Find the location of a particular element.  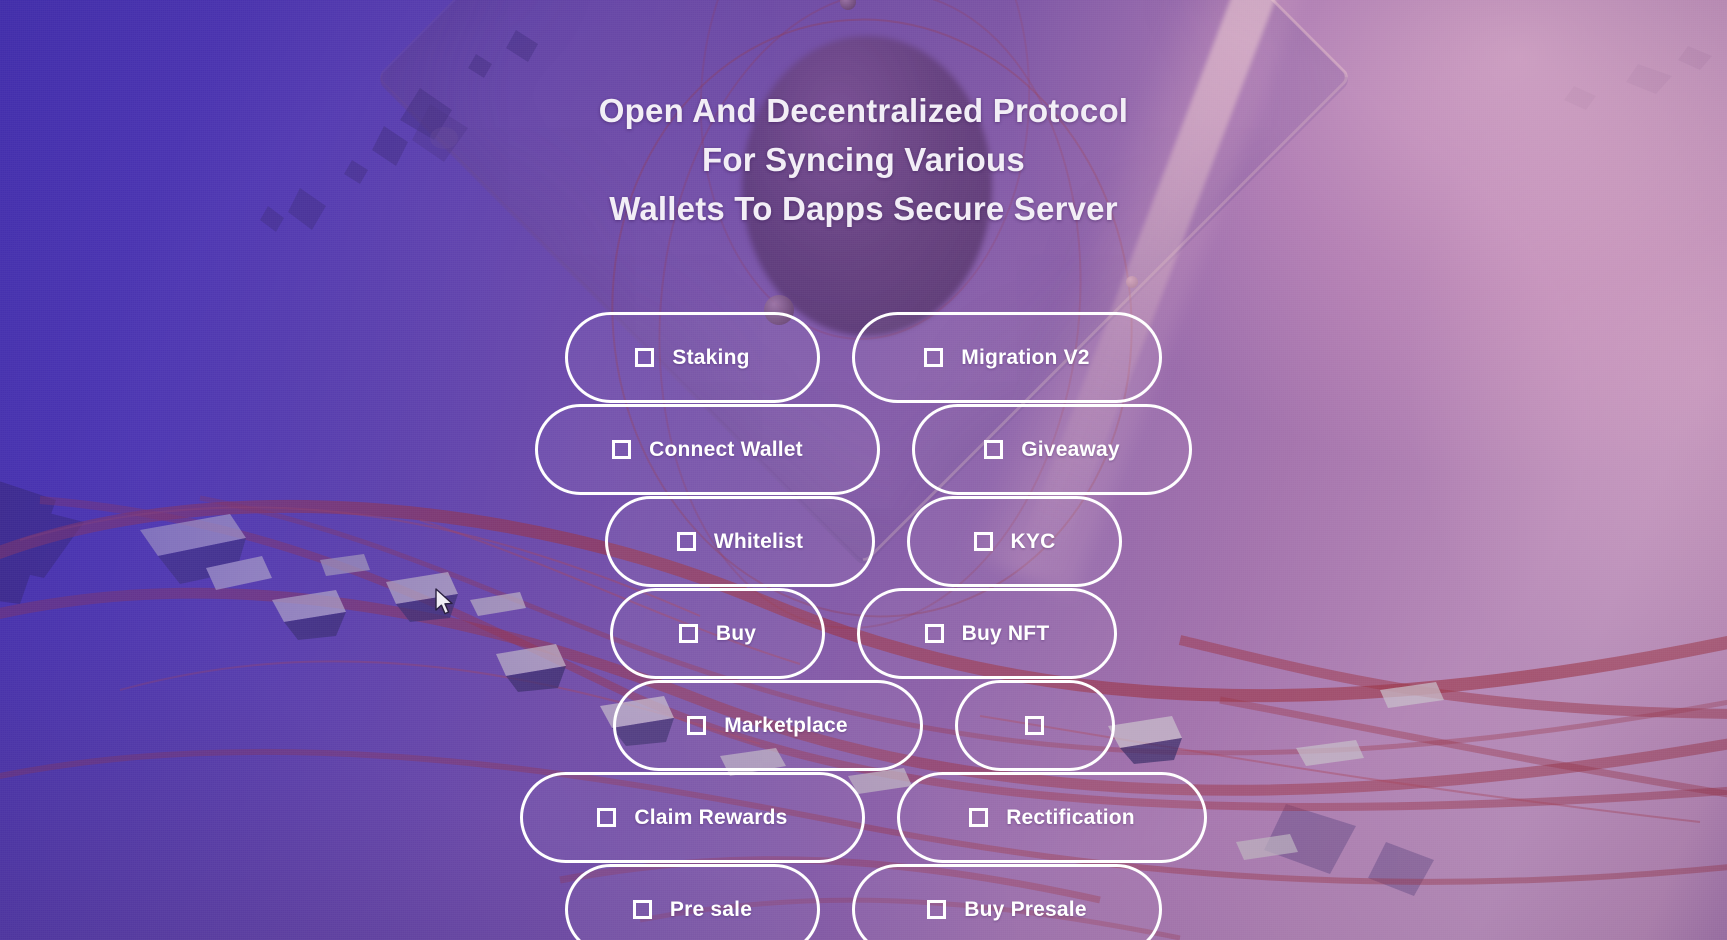

action-pill-pre-sale: Pre sale is located at coordinates (692, 902).